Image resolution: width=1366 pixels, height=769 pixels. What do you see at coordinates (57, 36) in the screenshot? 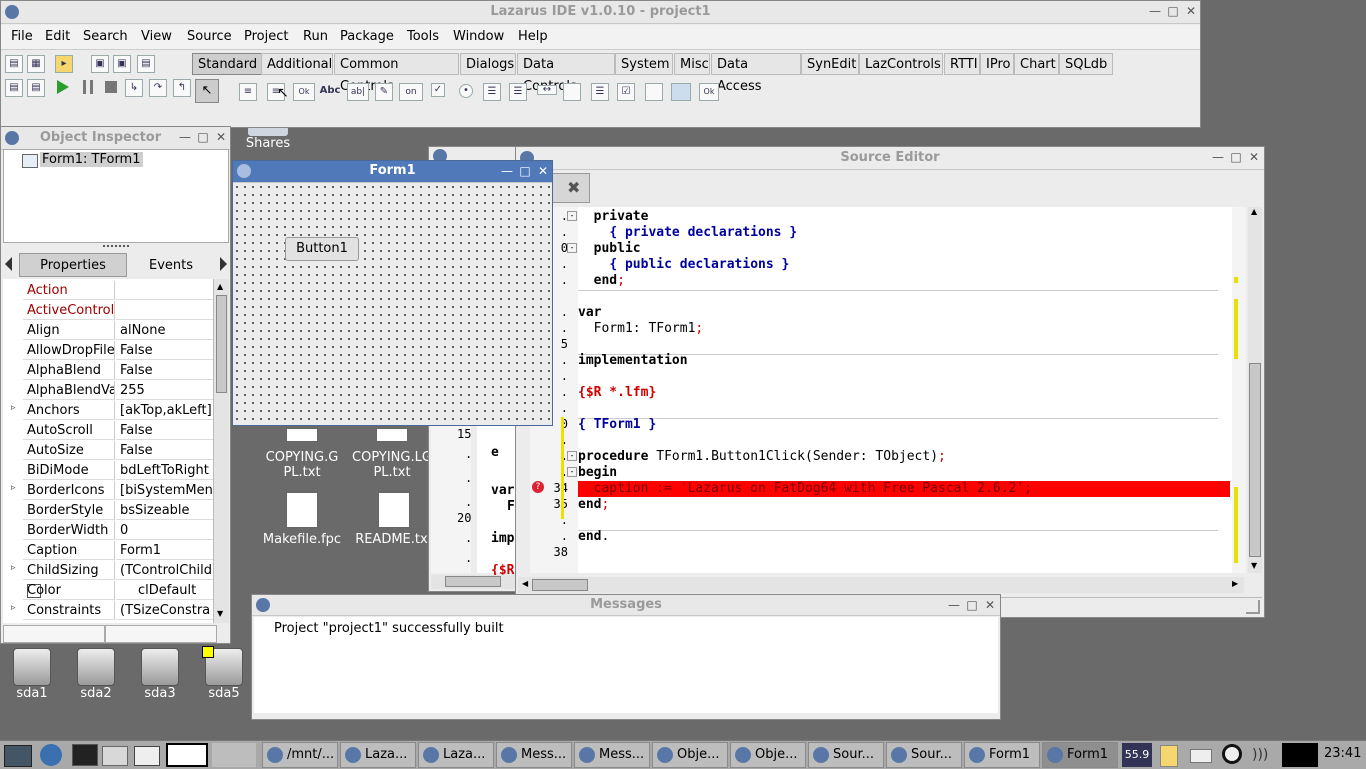
I see `menu-edit: Edit` at bounding box center [57, 36].